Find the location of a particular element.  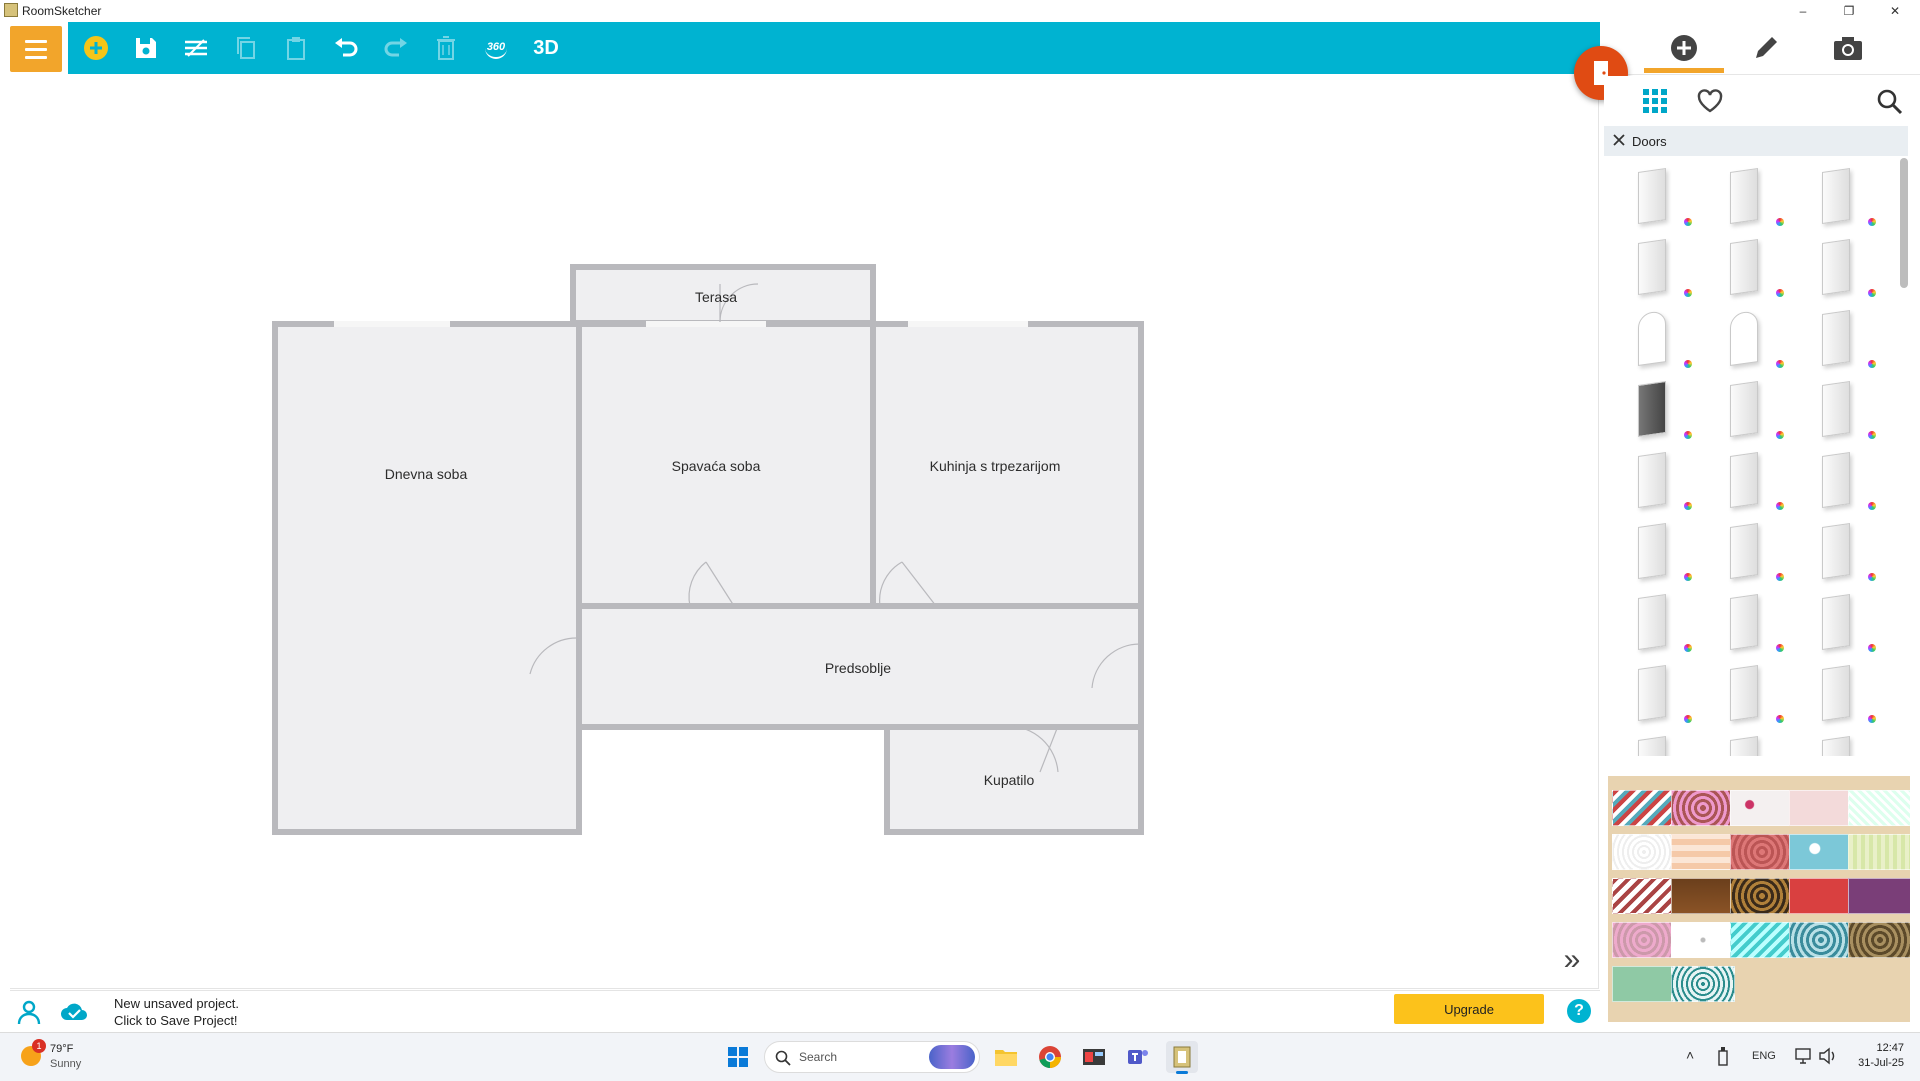

upgrade-button: Upgrade is located at coordinates (1469, 1009).